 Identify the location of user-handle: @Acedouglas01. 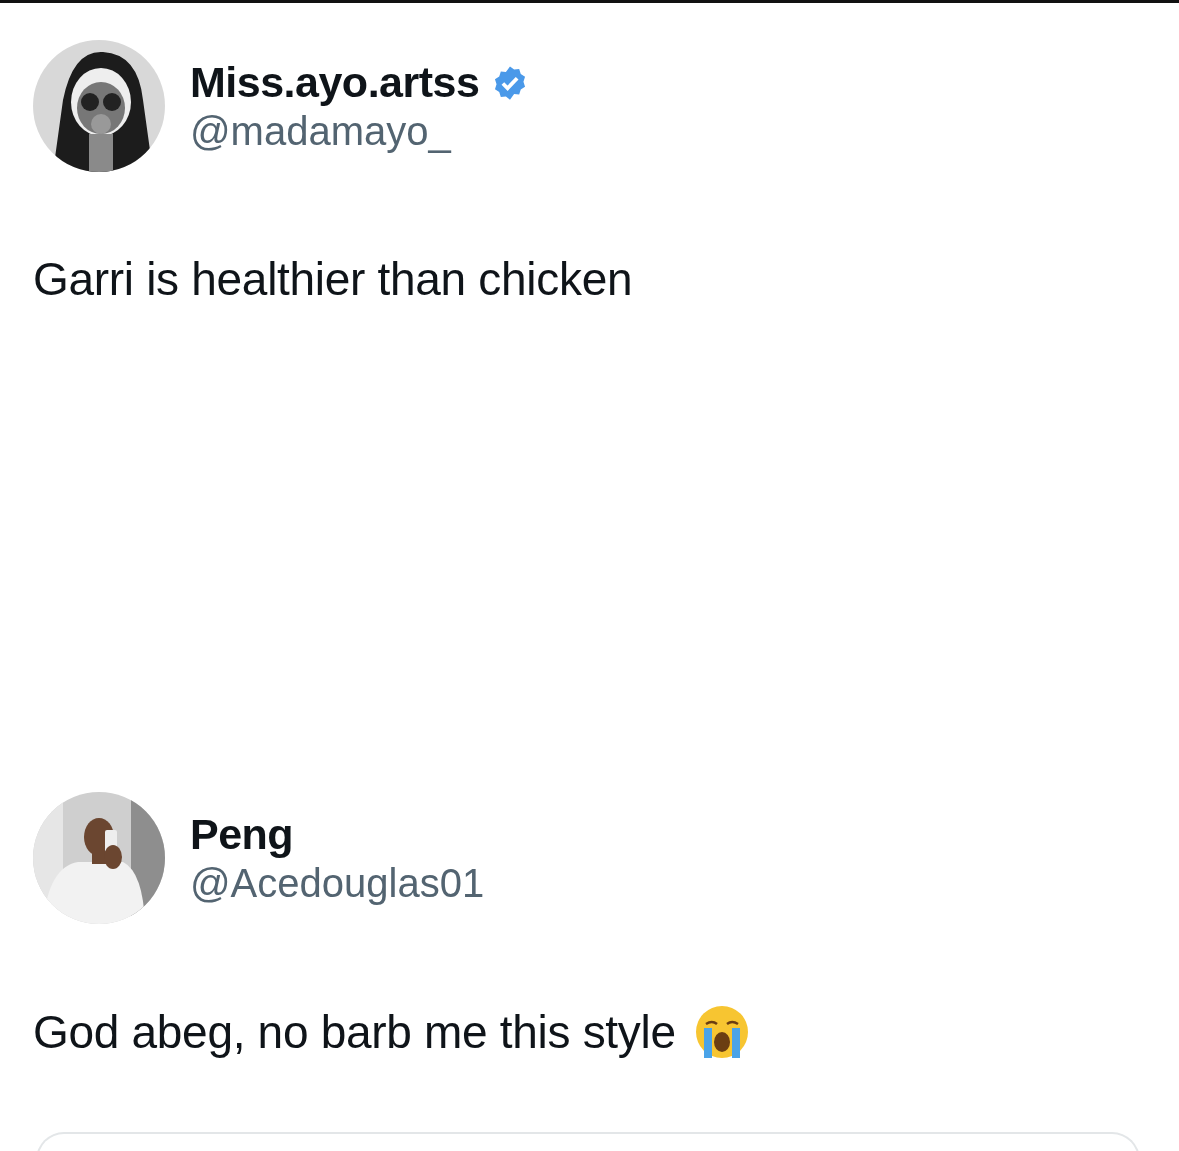
(337, 883).